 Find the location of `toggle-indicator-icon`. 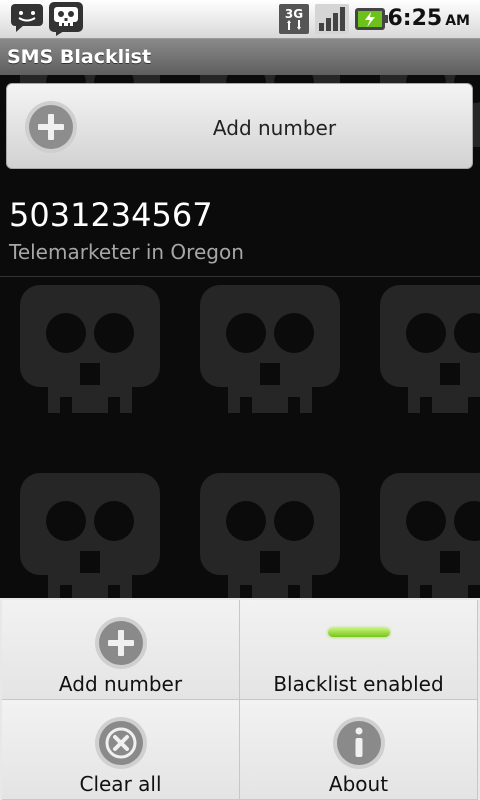

toggle-indicator-icon is located at coordinates (358, 632).